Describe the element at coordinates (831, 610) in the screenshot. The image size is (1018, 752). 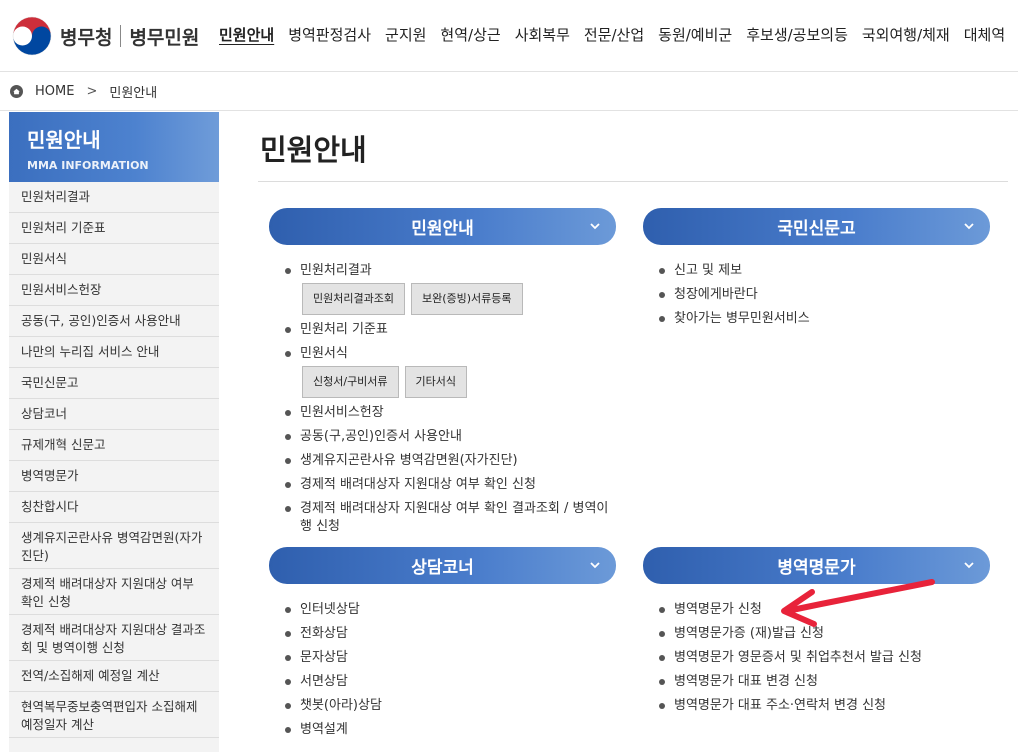
I see `list-item: 병역명문가 신청` at that location.